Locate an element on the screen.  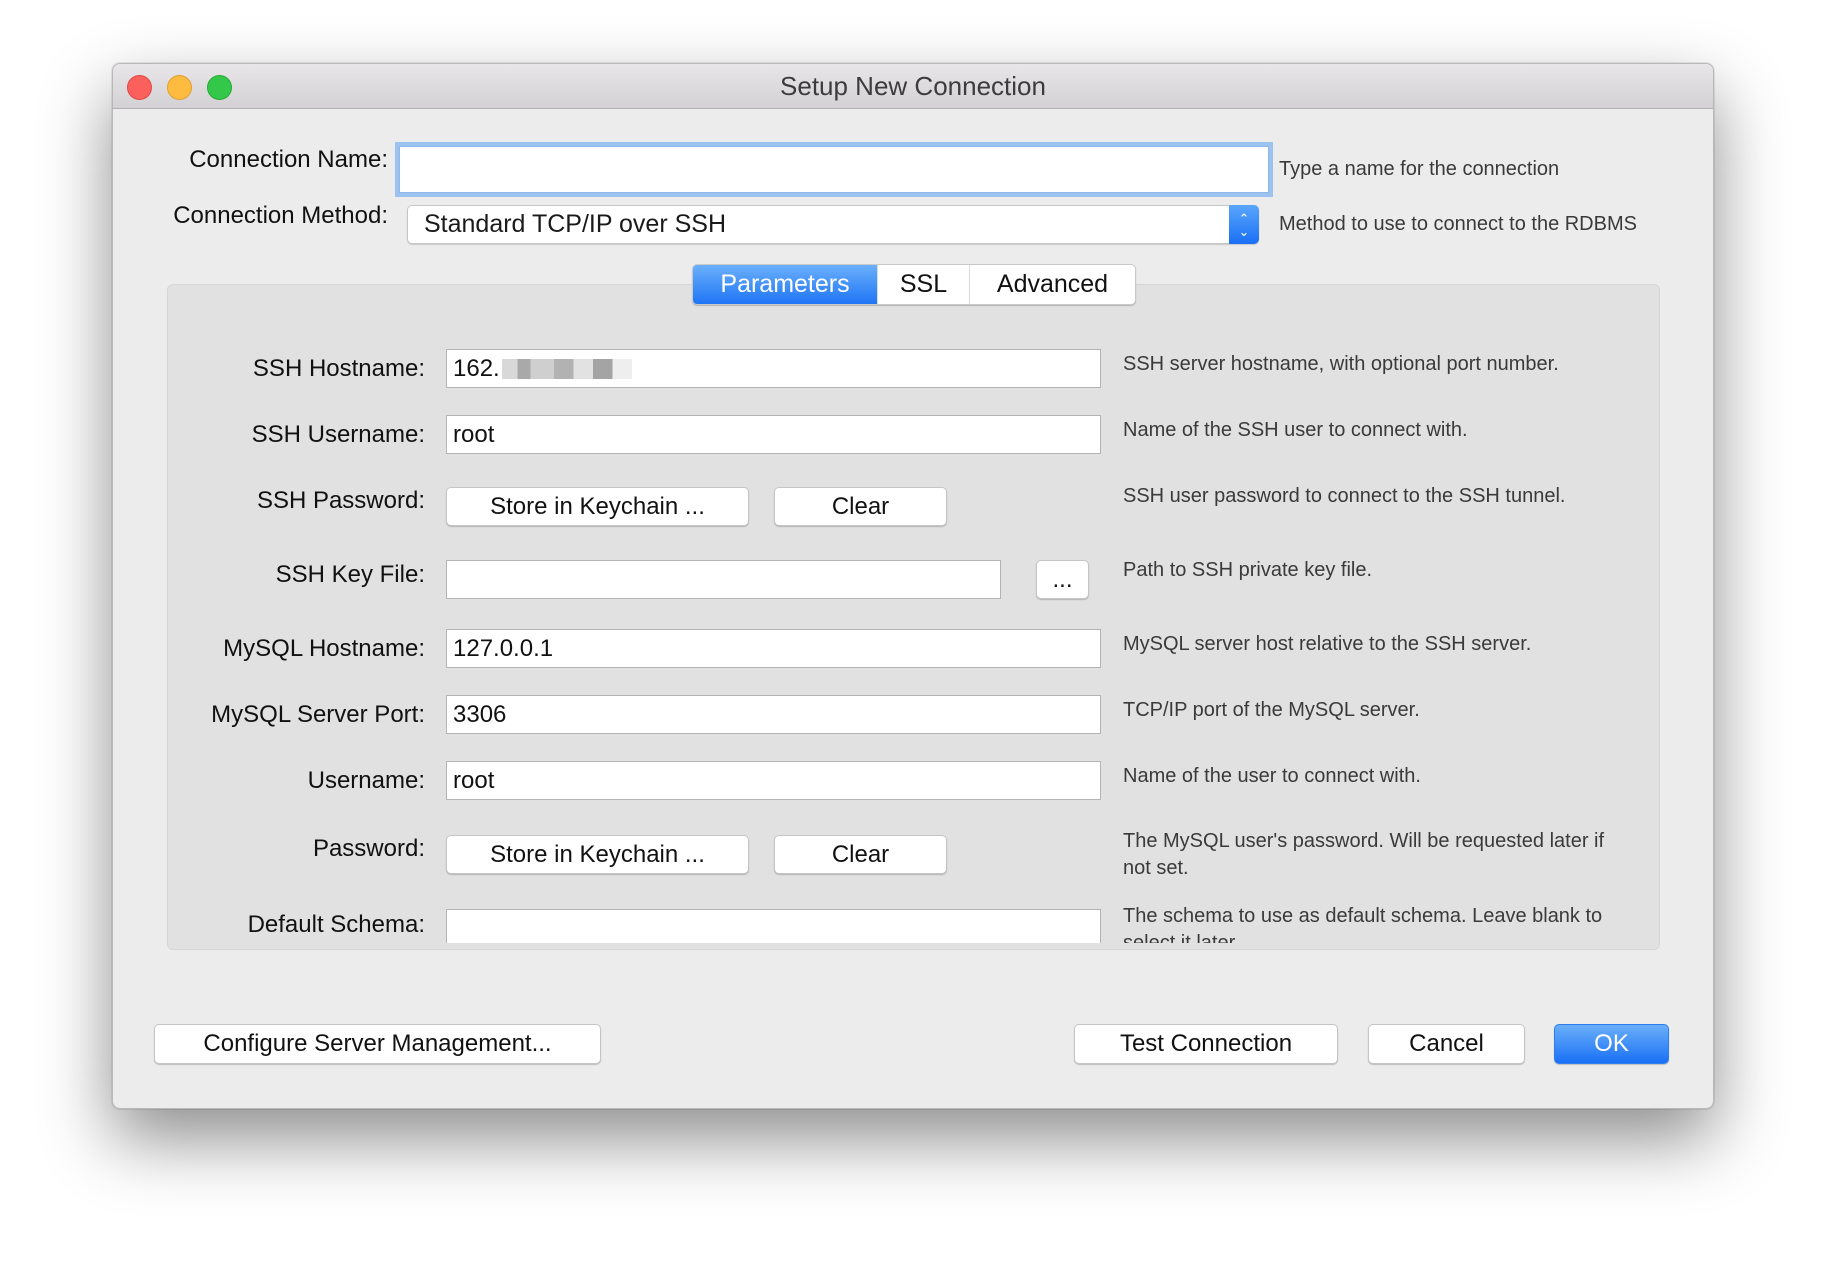
mysql-hostname-input: 127.0.0.1 is located at coordinates (773, 648).